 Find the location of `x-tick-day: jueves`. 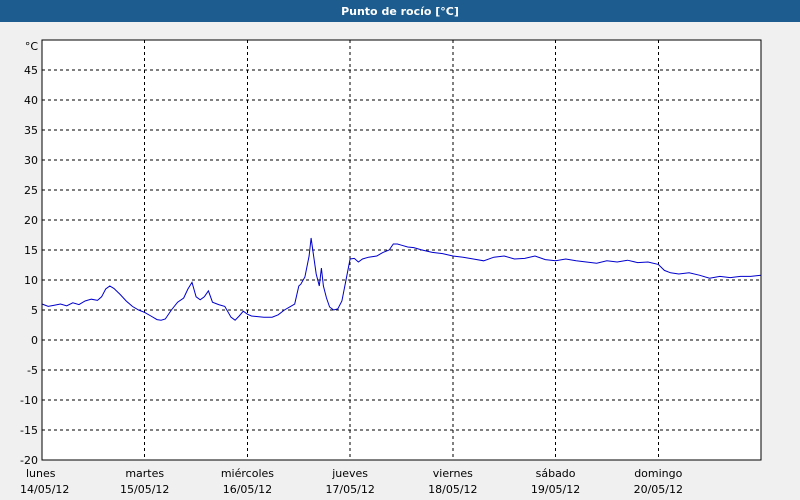

x-tick-day: jueves is located at coordinates (349, 473).